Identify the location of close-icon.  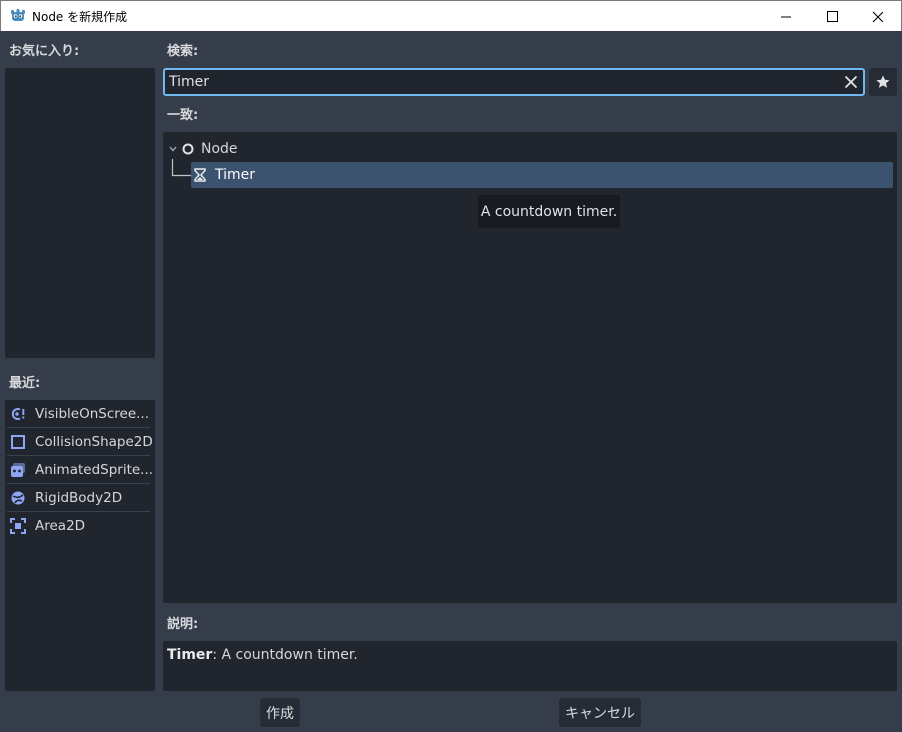
(878, 16).